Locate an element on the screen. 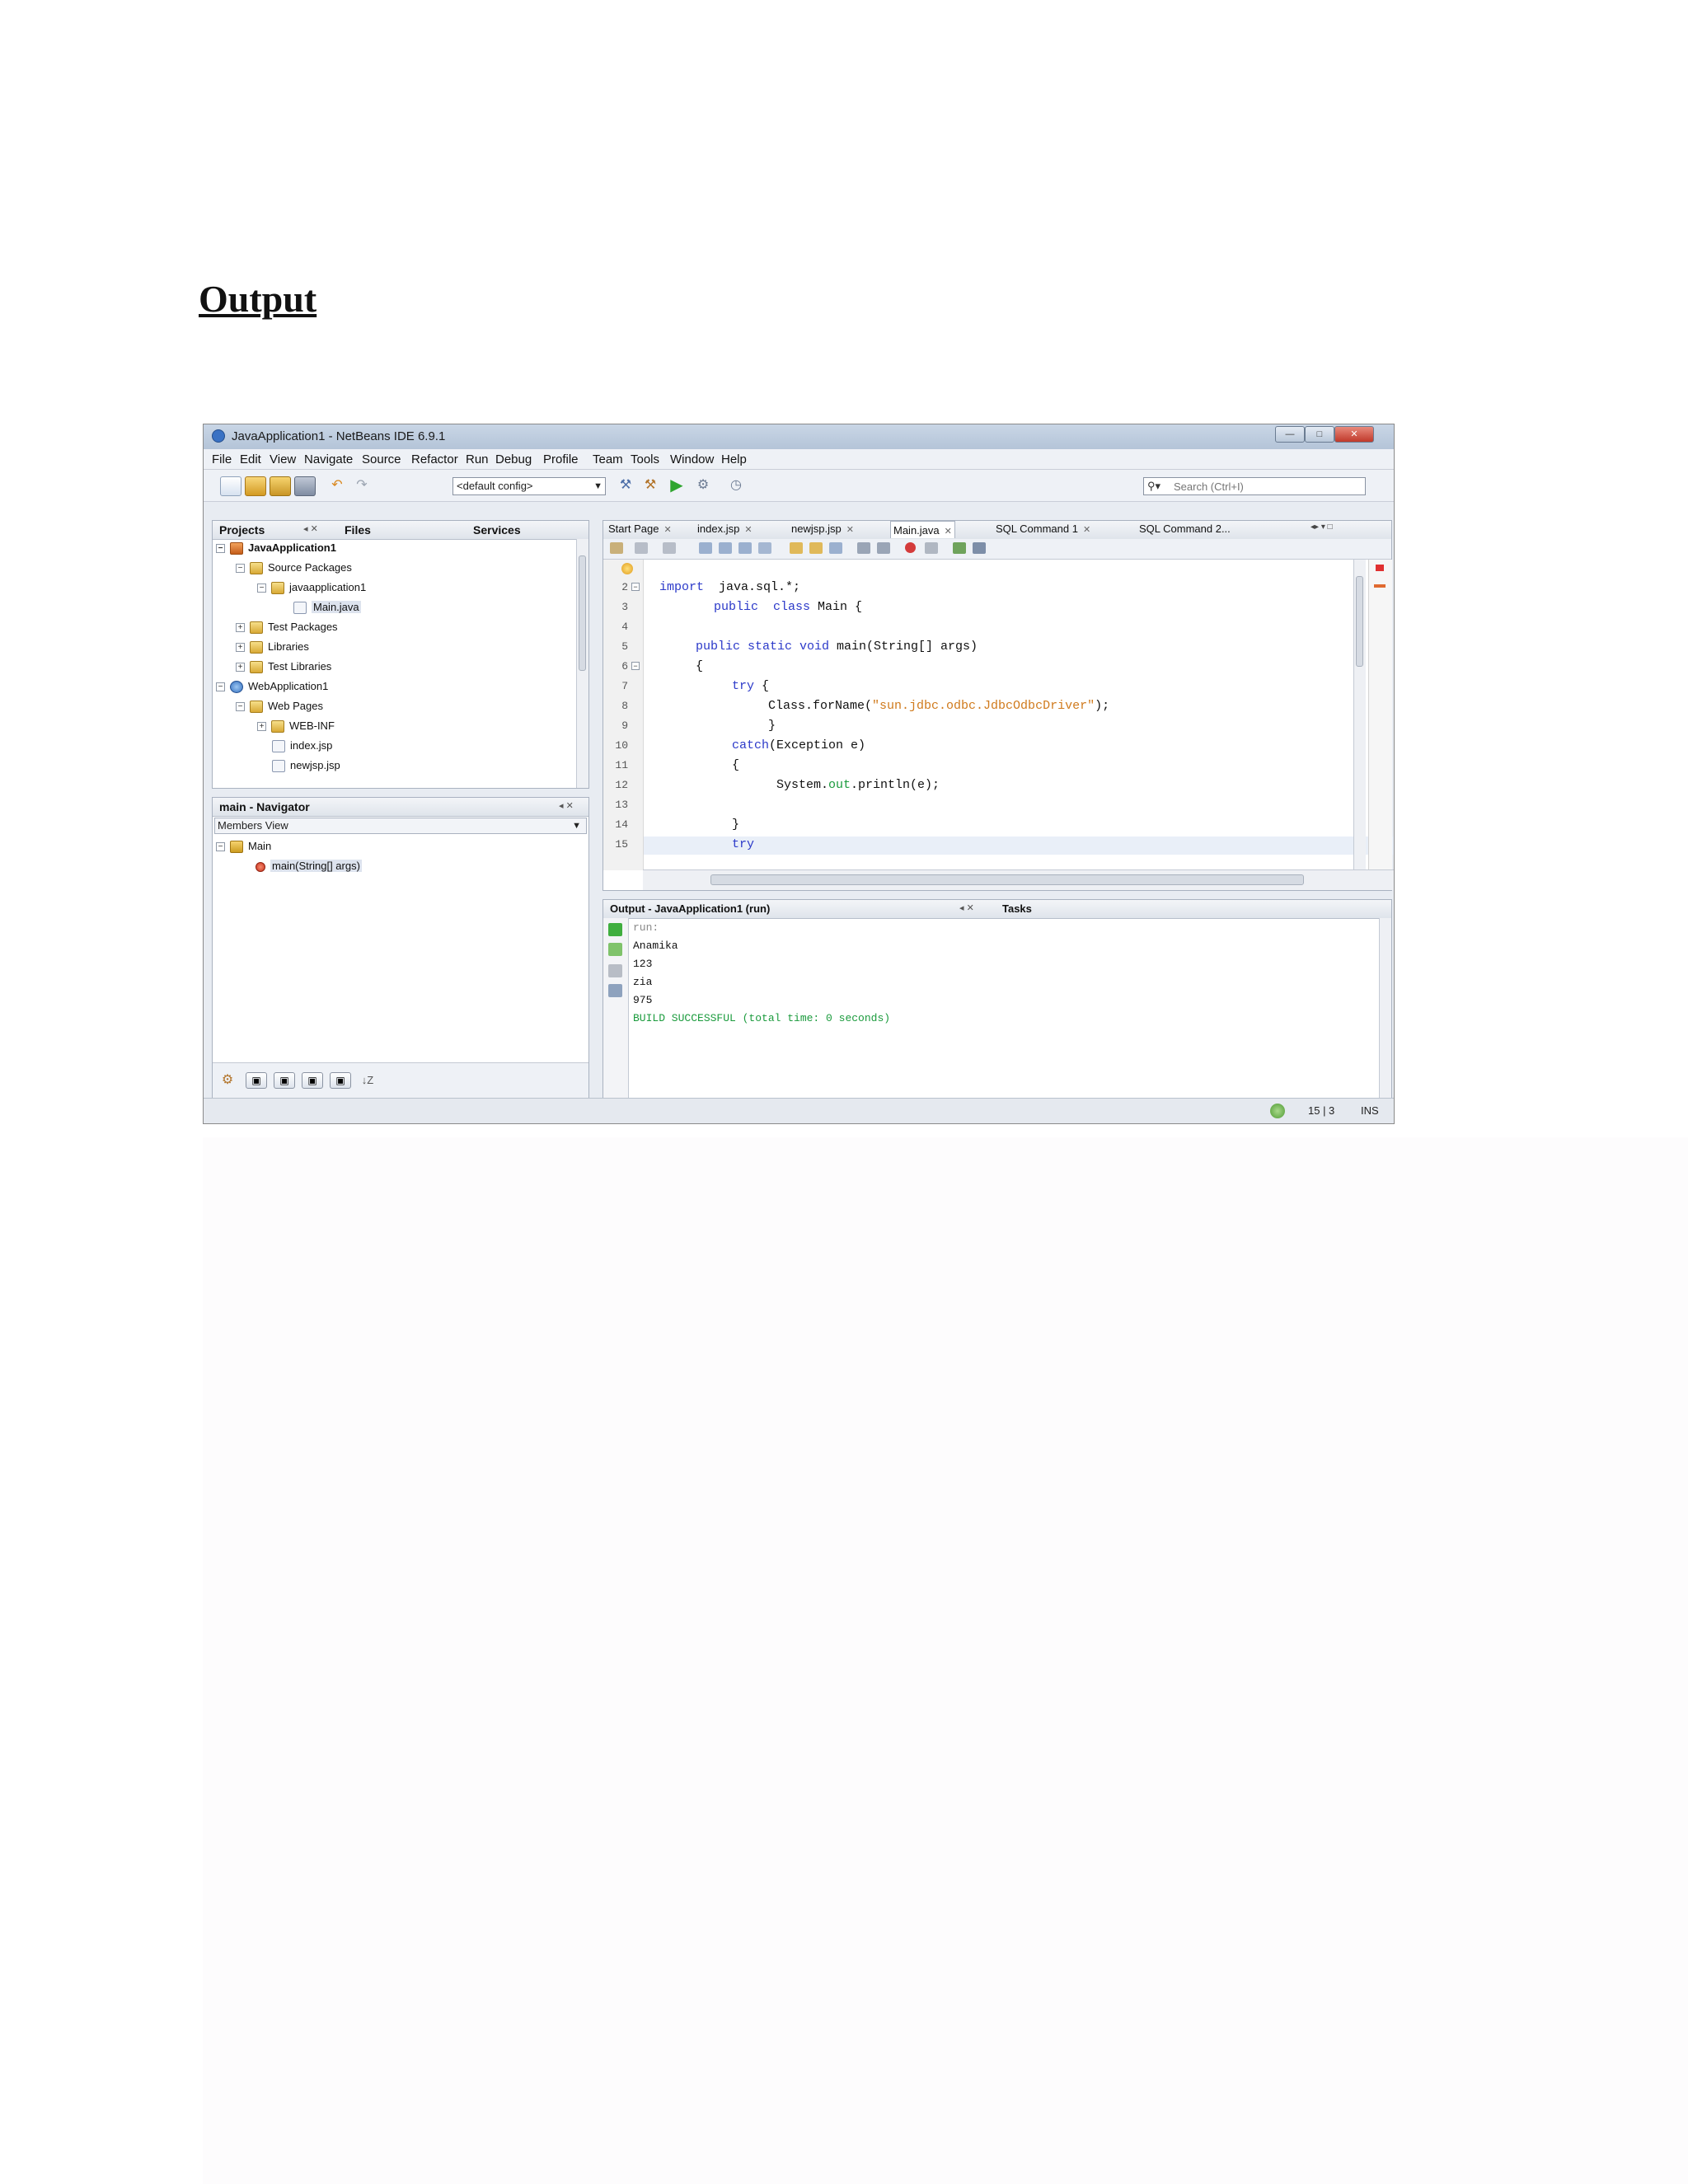 The image size is (1688, 2184). output-scrollbar is located at coordinates (1385, 1008).